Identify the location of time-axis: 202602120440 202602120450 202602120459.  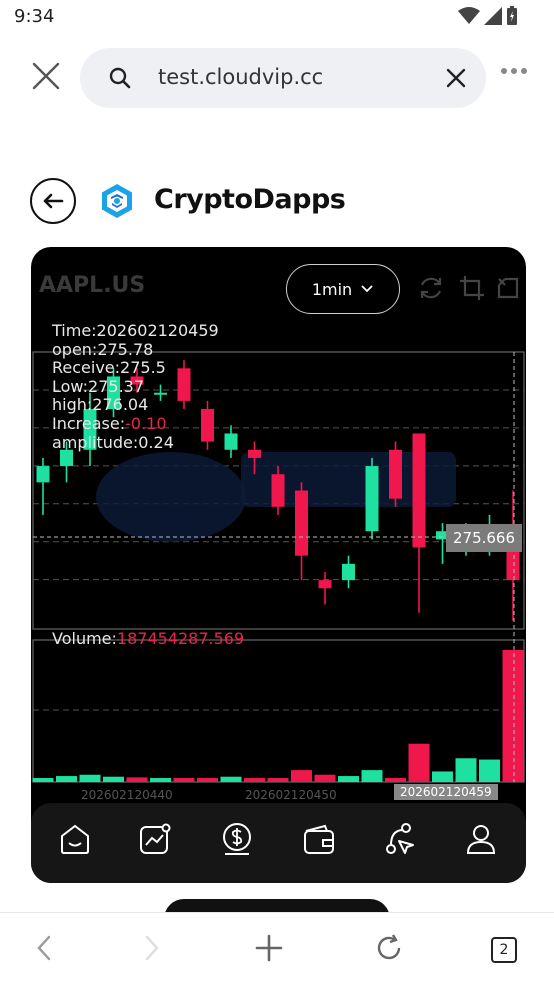
(278, 794).